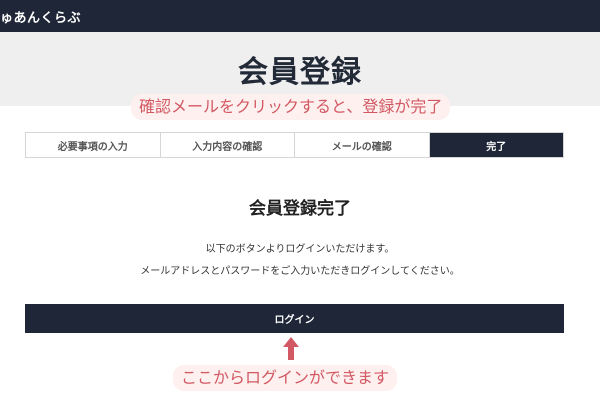  Describe the element at coordinates (40, 16) in the screenshot. I see `site-logo: ゅあんくらぶ` at that location.